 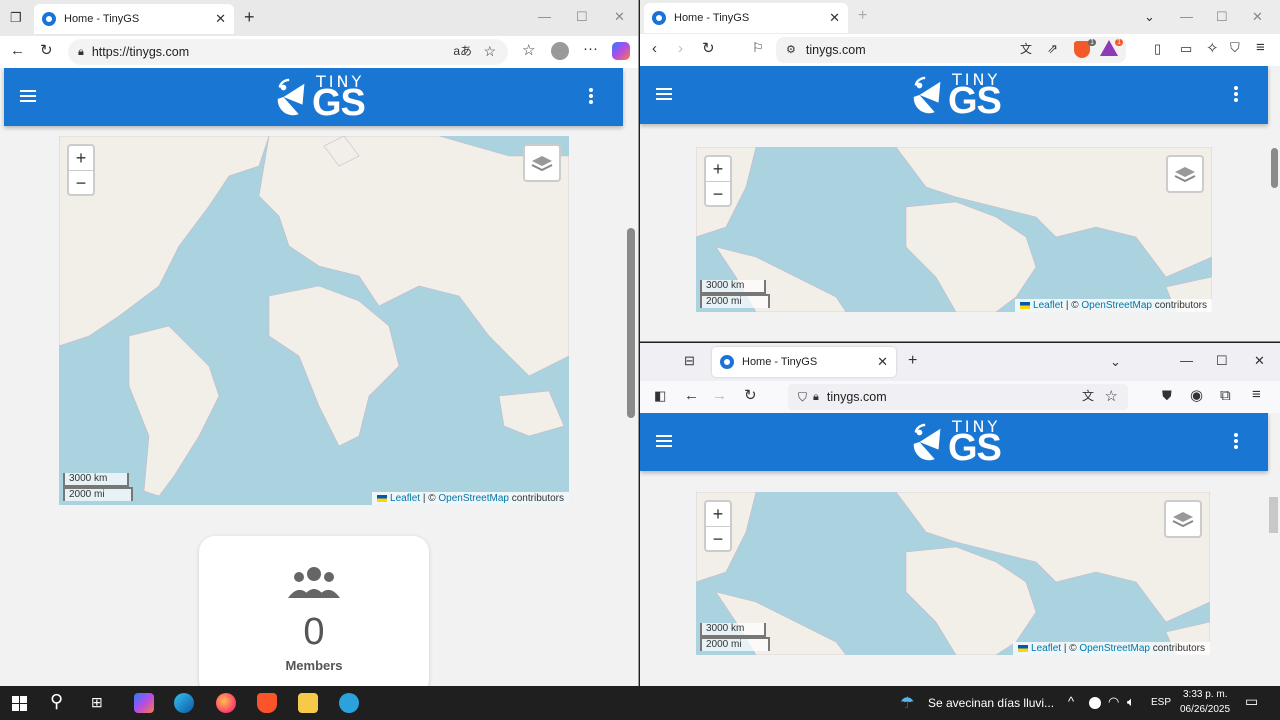 I want to click on volume-icon: 🔈︎, so click(x=1131, y=702).